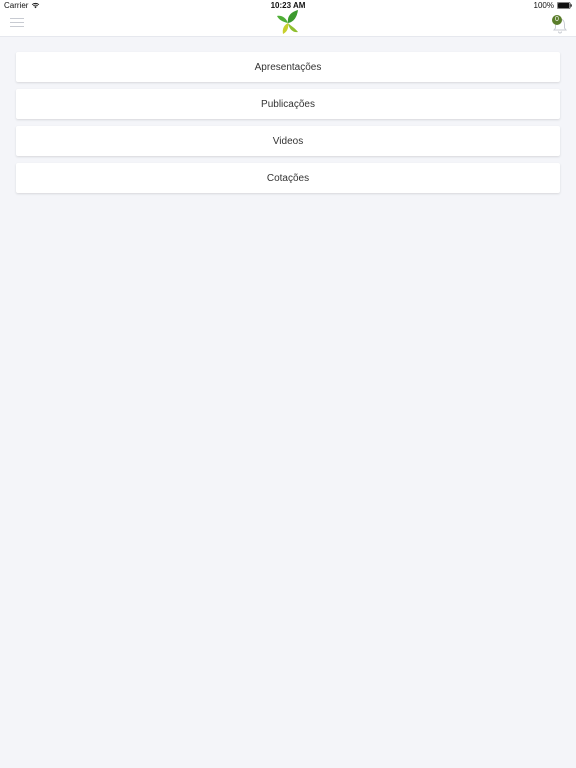 This screenshot has width=576, height=768. I want to click on navigation-bar: 0, so click(288, 23).